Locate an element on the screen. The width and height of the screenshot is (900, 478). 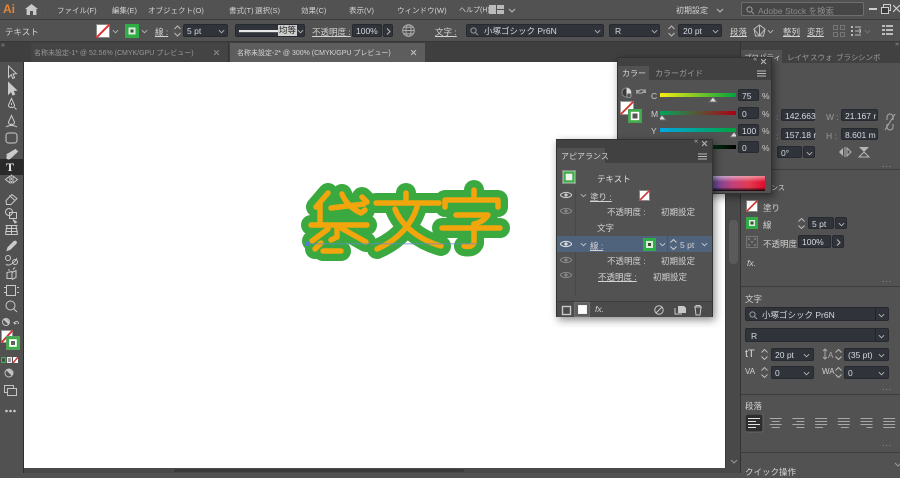
svg-text: A is located at coordinates (831, 355).